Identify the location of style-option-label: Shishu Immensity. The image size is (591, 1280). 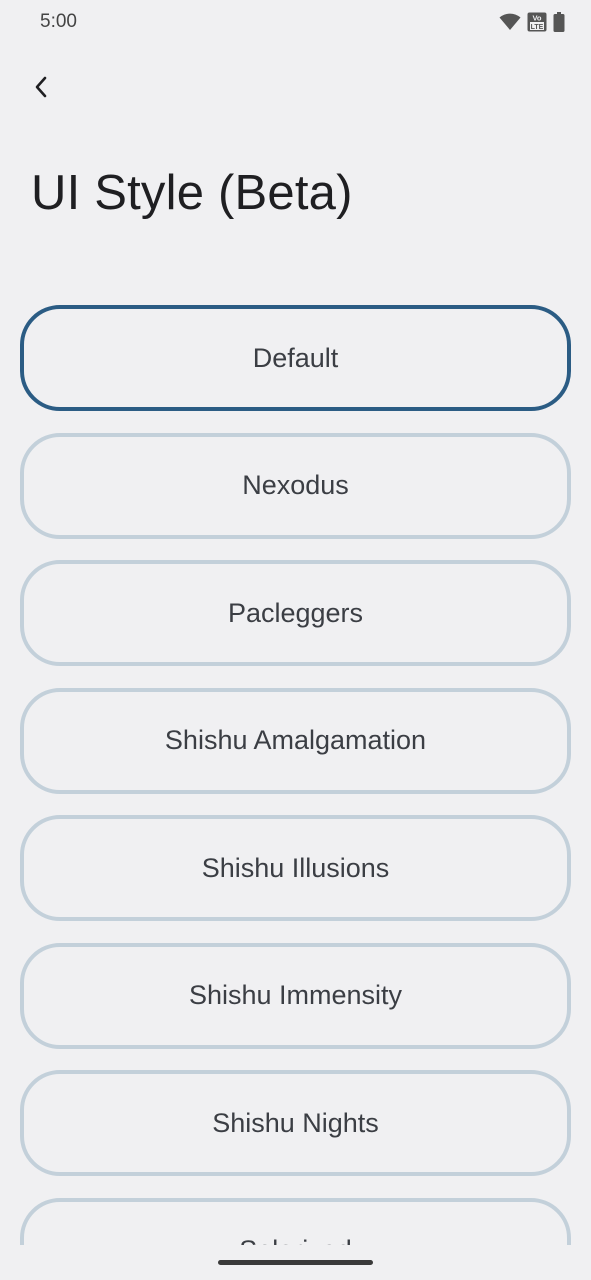
(295, 995).